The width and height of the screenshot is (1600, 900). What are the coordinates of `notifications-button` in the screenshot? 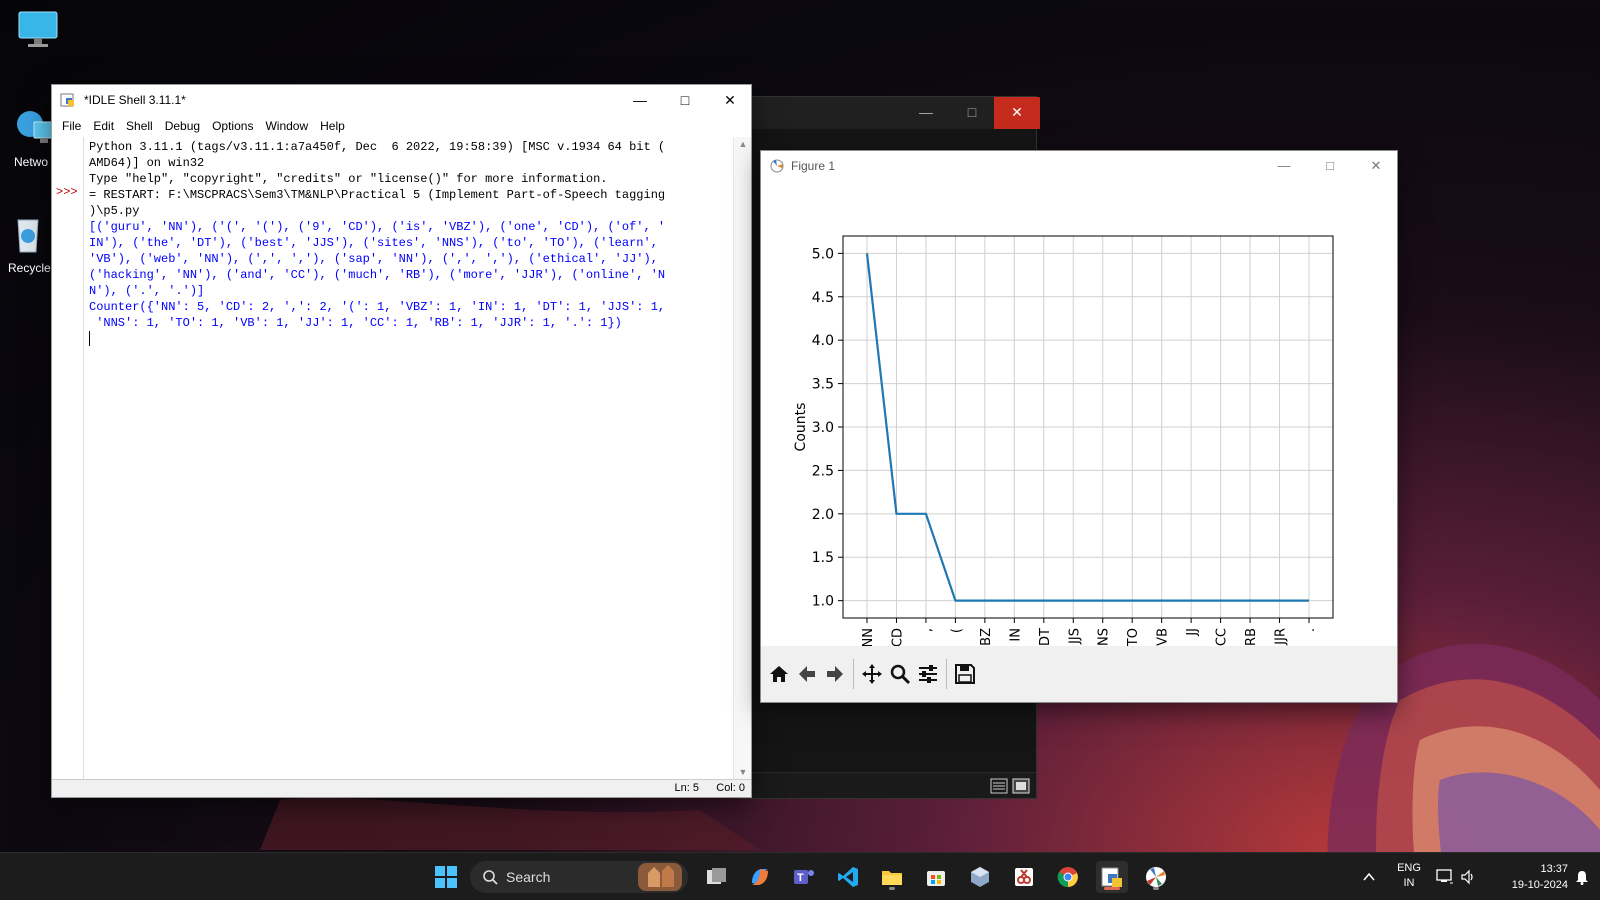 It's located at (1582, 876).